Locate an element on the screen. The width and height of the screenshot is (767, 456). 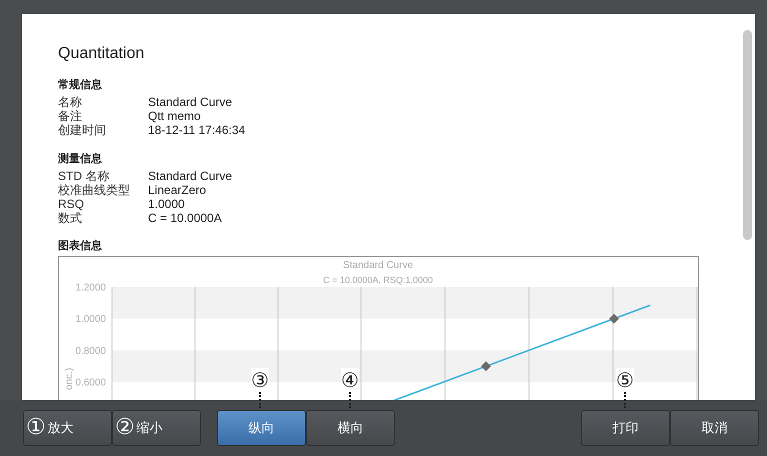
scrollbar-thumb is located at coordinates (747, 135).